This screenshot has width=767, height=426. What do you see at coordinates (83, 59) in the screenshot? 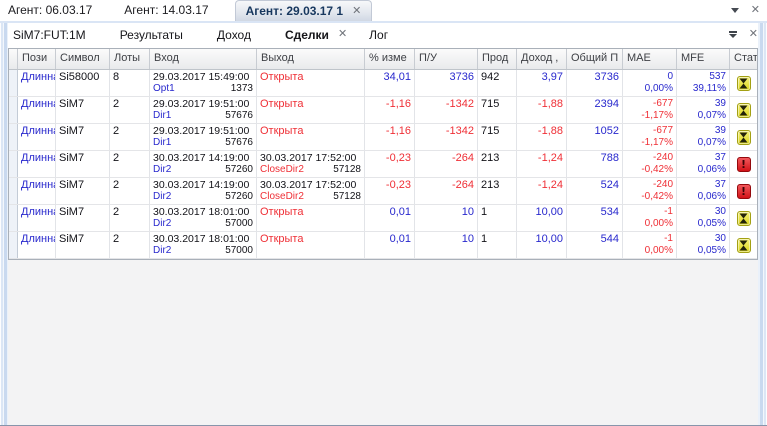
I see `column-header-symbol: Символ` at bounding box center [83, 59].